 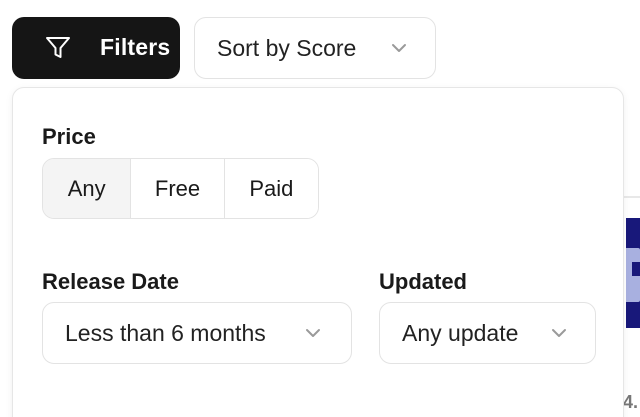 I want to click on filters-button-label: Filters, so click(x=135, y=47).